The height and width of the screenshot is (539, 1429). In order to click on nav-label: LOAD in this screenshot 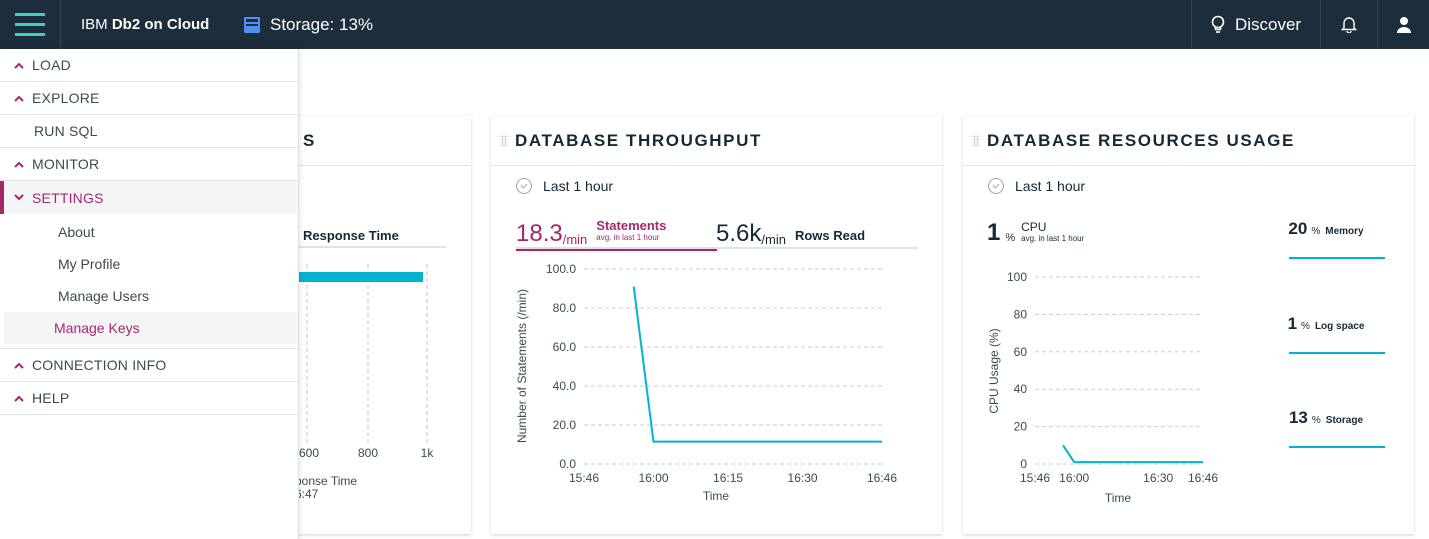, I will do `click(51, 65)`.